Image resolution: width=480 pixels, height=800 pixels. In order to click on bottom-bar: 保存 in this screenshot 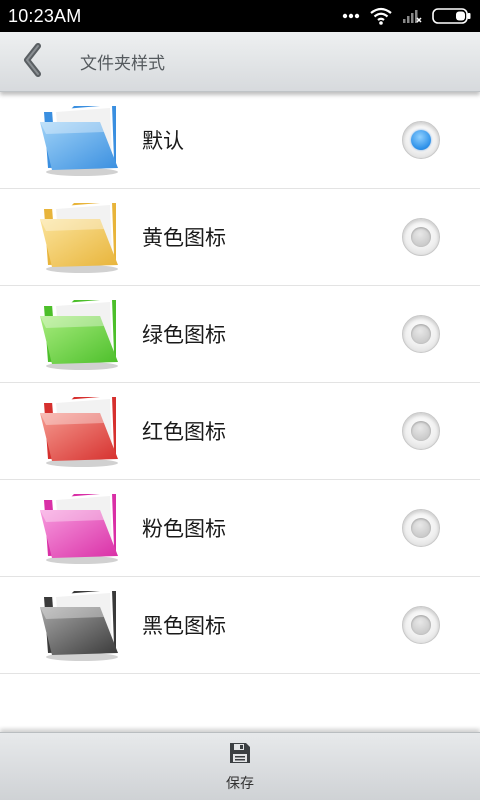, I will do `click(240, 766)`.